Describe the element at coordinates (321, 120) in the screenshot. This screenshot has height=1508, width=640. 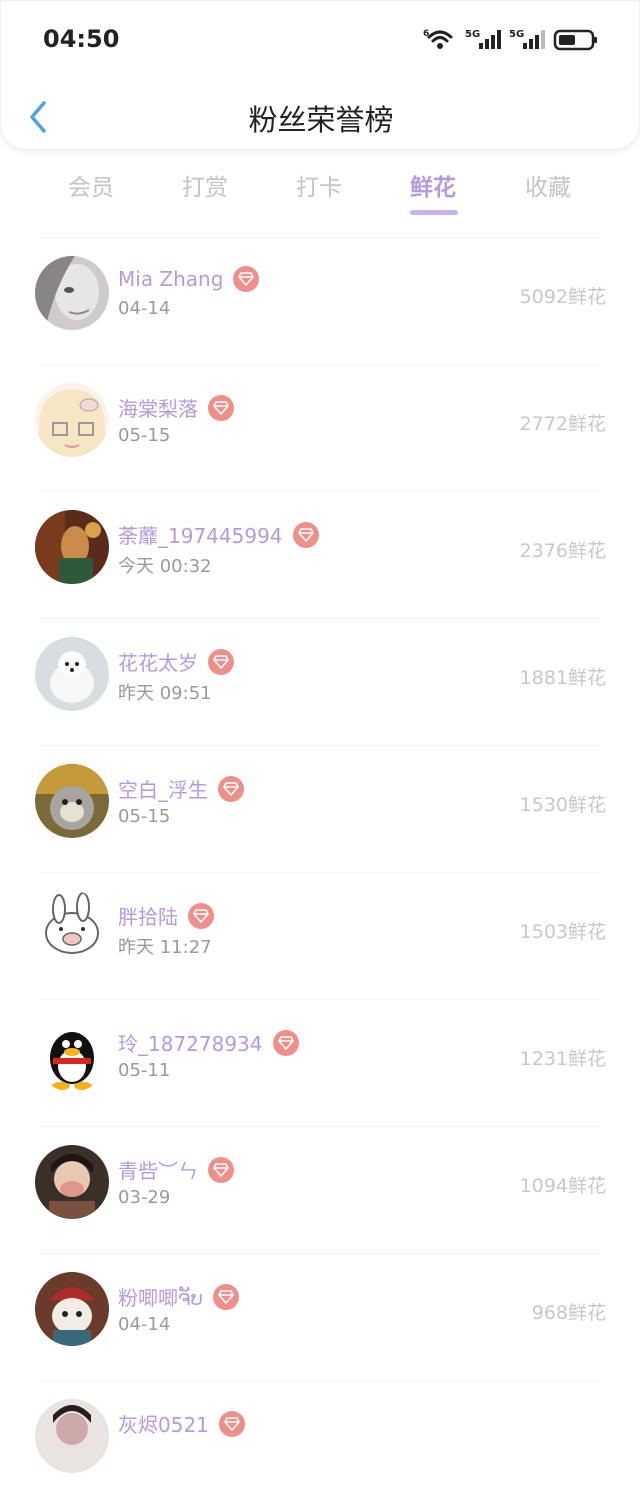
I see `page-title: 粉丝荣誉榜` at that location.